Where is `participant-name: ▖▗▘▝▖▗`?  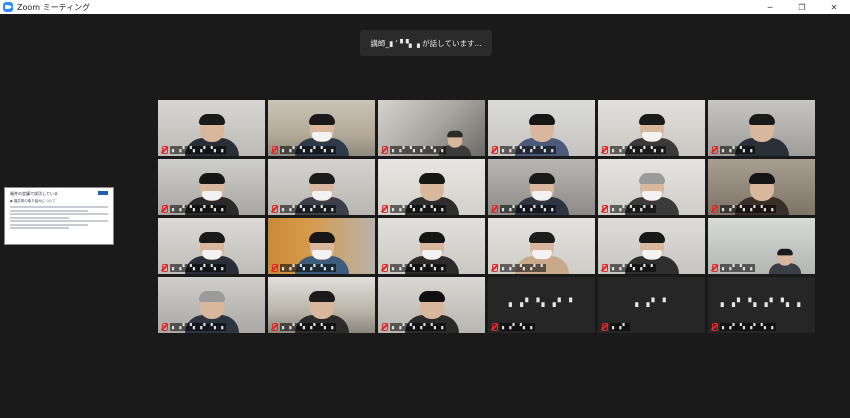
participant-name: ▖▗▘▝▖▗ is located at coordinates (738, 149).